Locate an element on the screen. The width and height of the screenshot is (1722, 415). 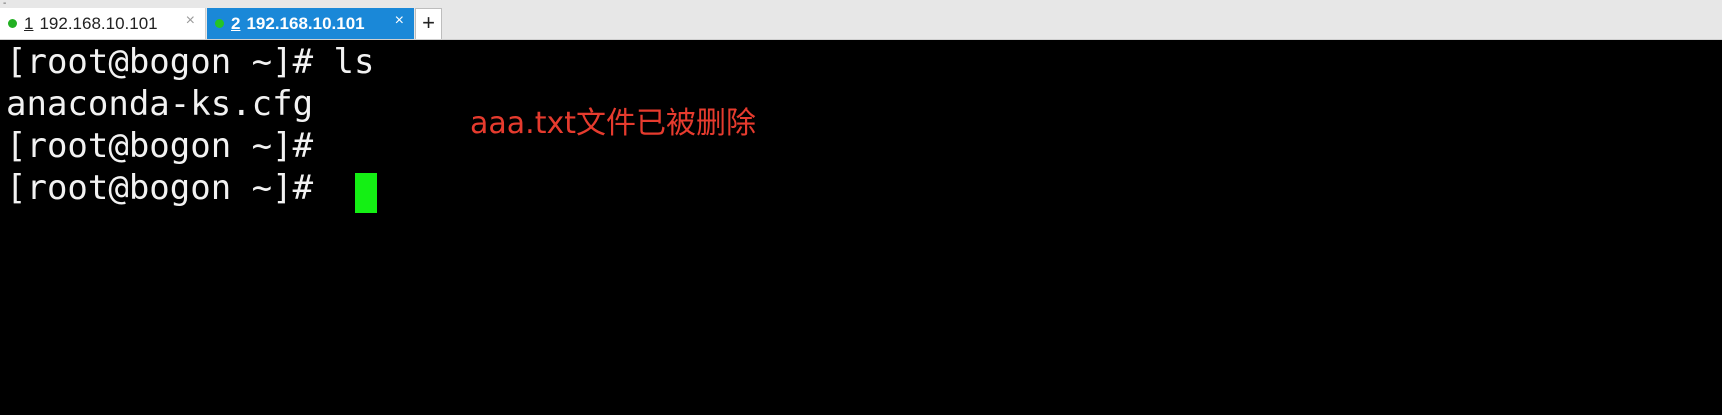
new-tab-button: + is located at coordinates (428, 23).